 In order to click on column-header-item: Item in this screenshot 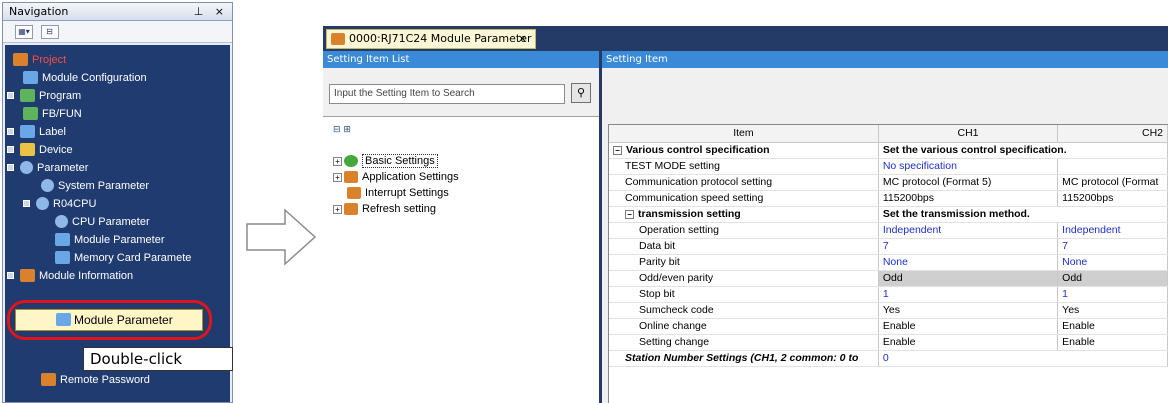, I will do `click(744, 134)`.